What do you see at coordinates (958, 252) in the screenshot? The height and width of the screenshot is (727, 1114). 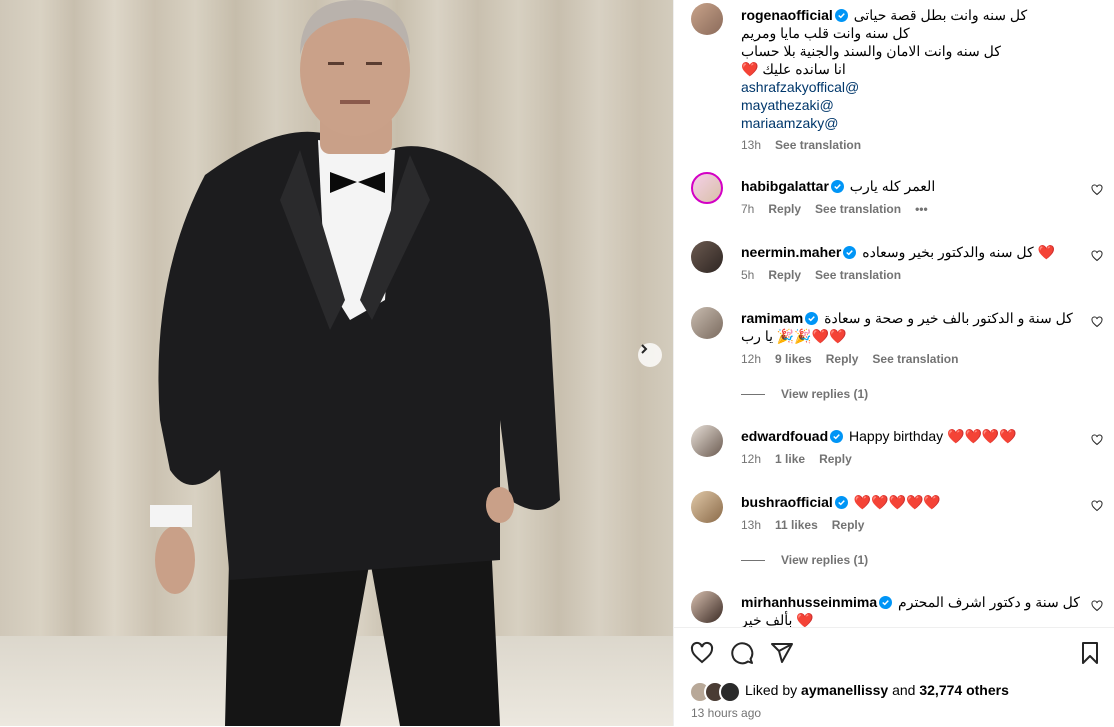 I see `comment-text: كل سنه والدكتور بخير وسعاده ❤️` at bounding box center [958, 252].